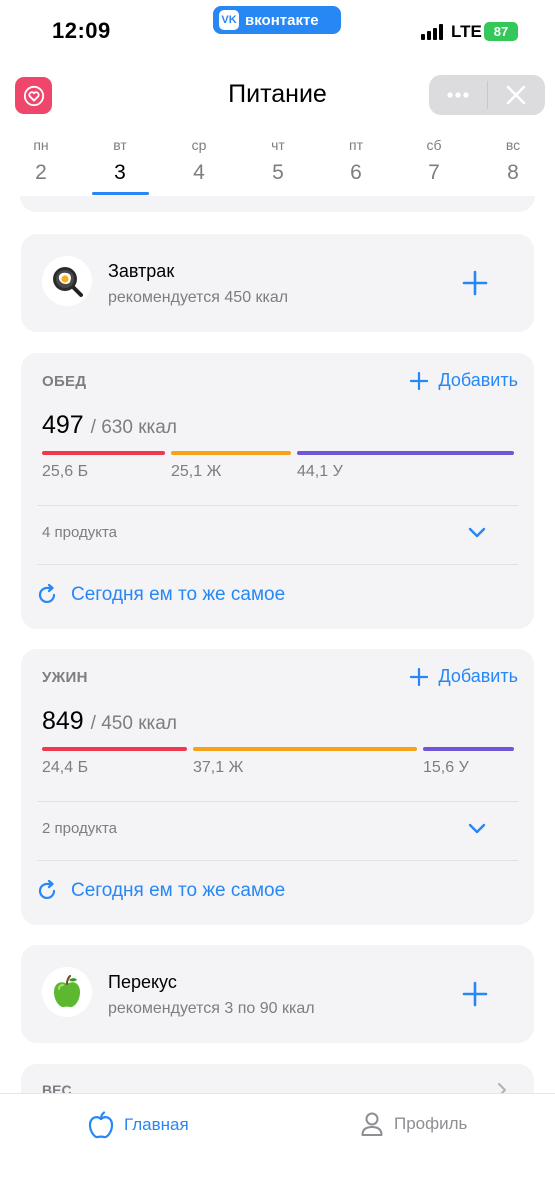 This screenshot has width=555, height=1200. Describe the element at coordinates (120, 160) in the screenshot. I see `day-tue: вт 3` at that location.